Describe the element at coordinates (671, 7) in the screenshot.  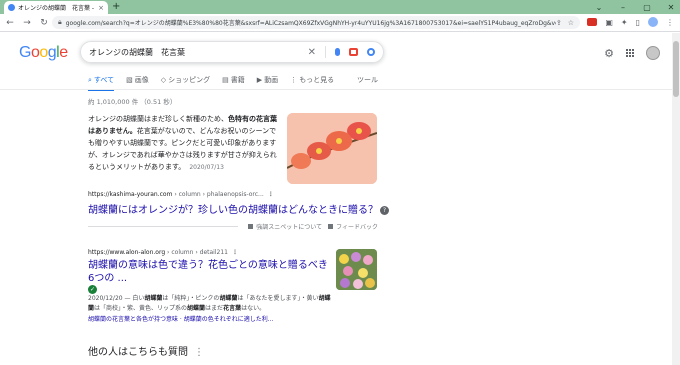
I see `close-window-button: ✕` at that location.